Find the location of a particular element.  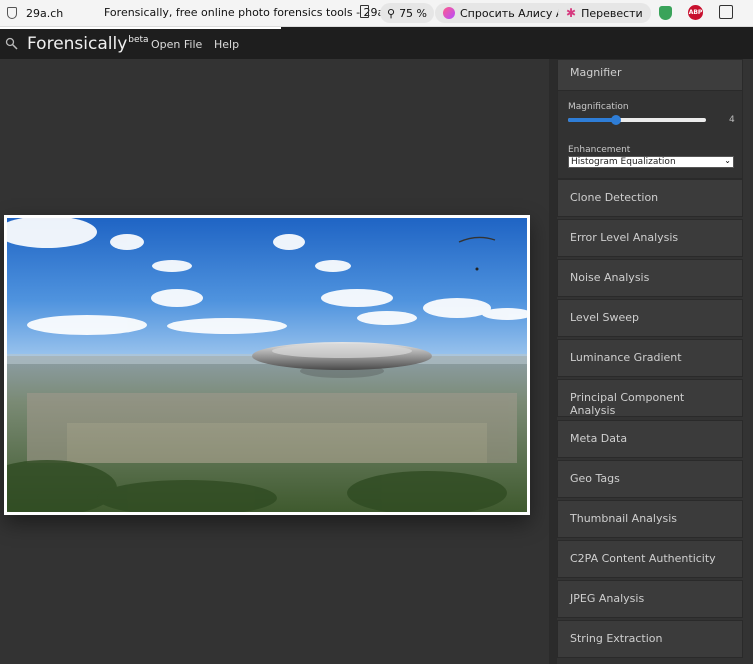

magnification-label: Magnification is located at coordinates (598, 107).